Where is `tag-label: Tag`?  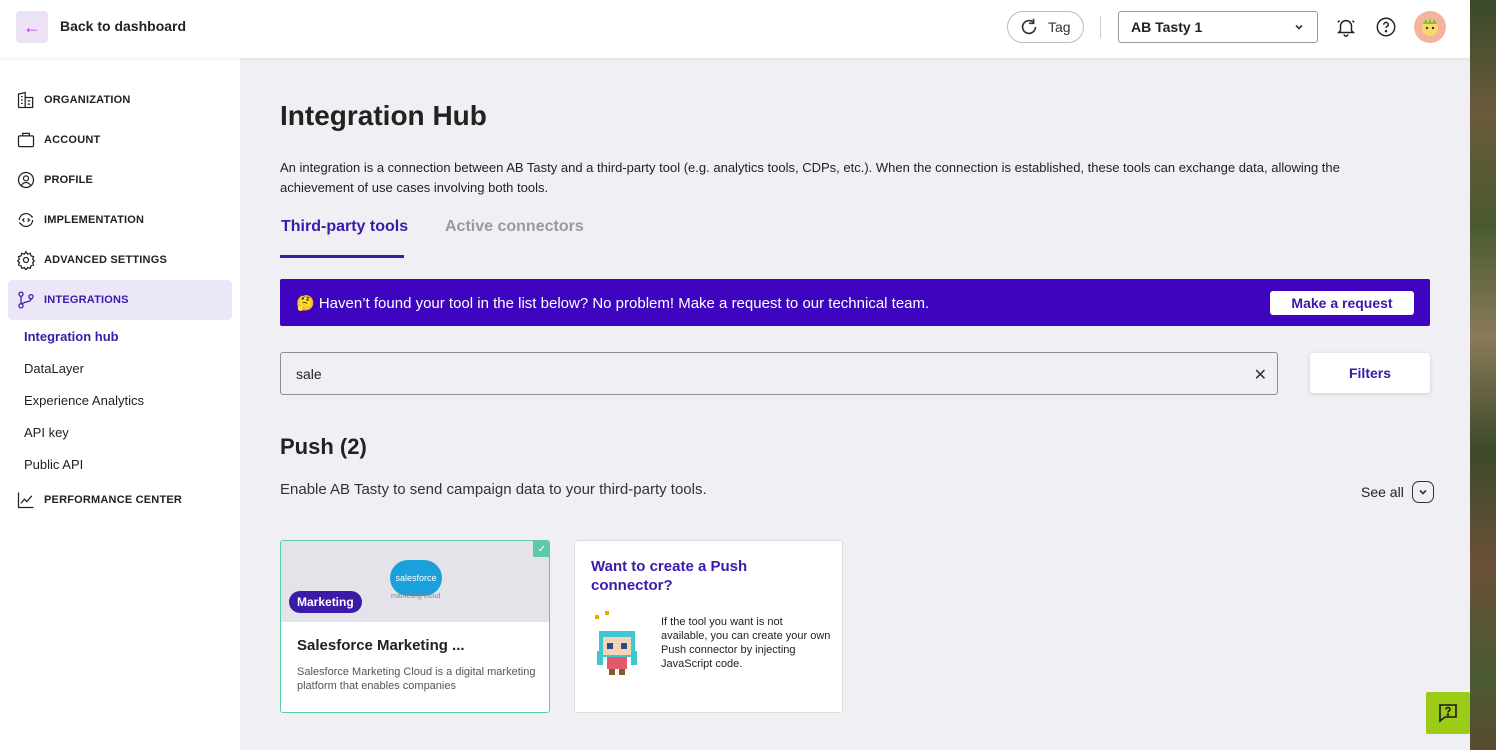 tag-label: Tag is located at coordinates (1059, 27).